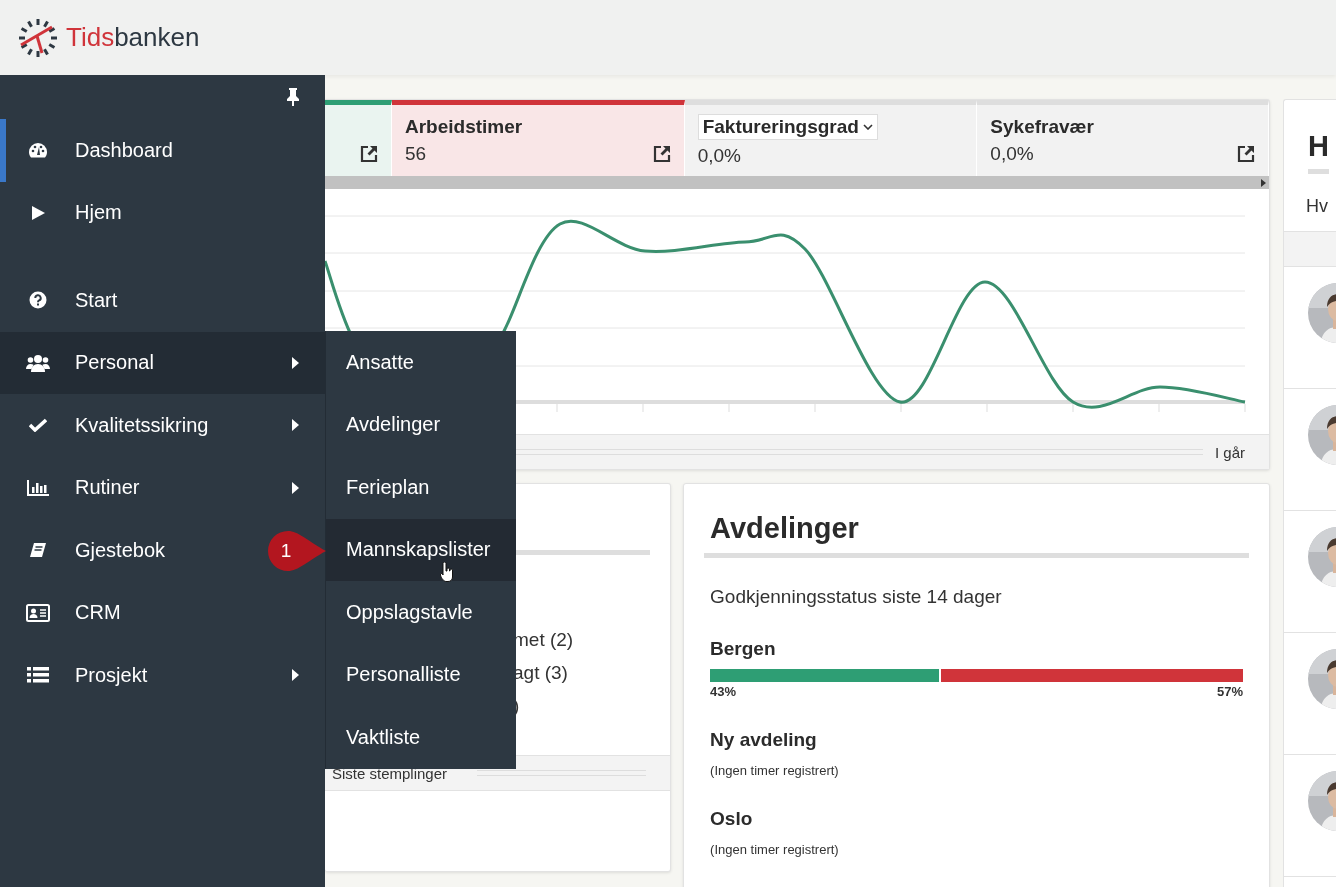 Image resolution: width=1336 pixels, height=887 pixels. Describe the element at coordinates (1230, 452) in the screenshot. I see `chart-footer-label: I går` at that location.